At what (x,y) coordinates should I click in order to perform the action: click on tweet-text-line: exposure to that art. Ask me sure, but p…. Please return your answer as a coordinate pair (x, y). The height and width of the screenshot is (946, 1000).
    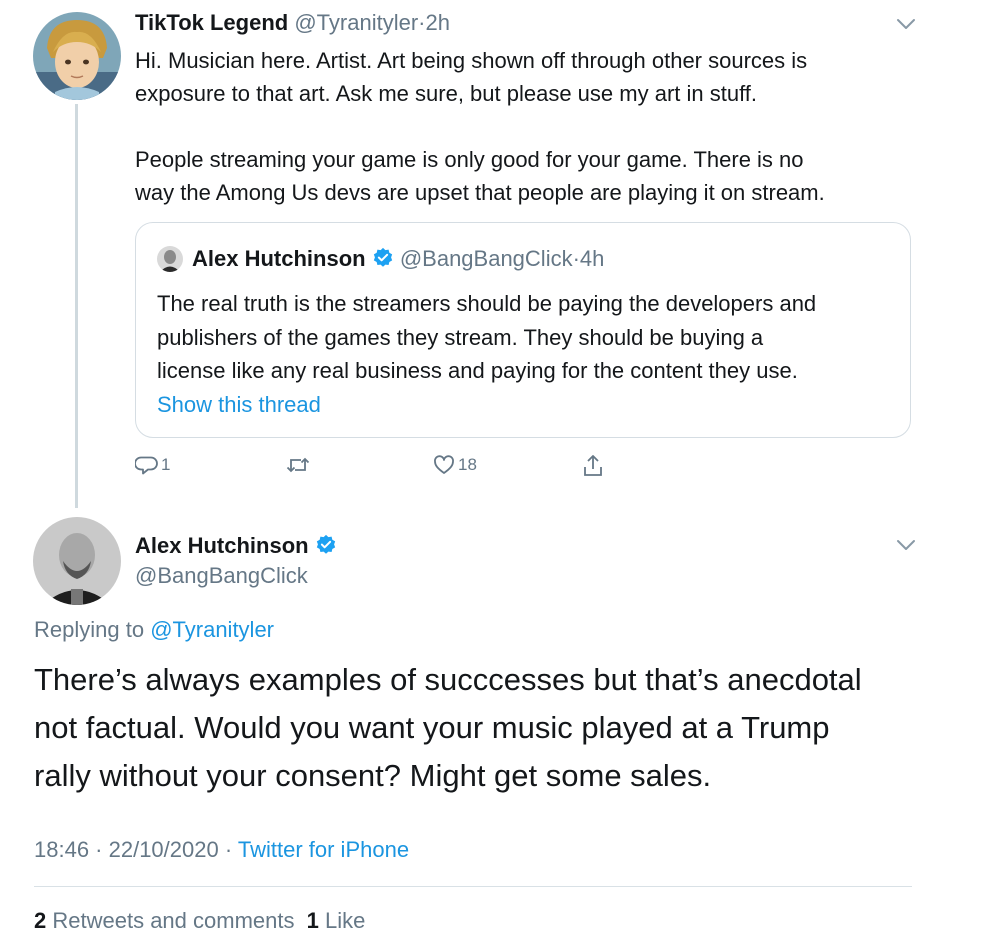
    Looking at the image, I should click on (446, 93).